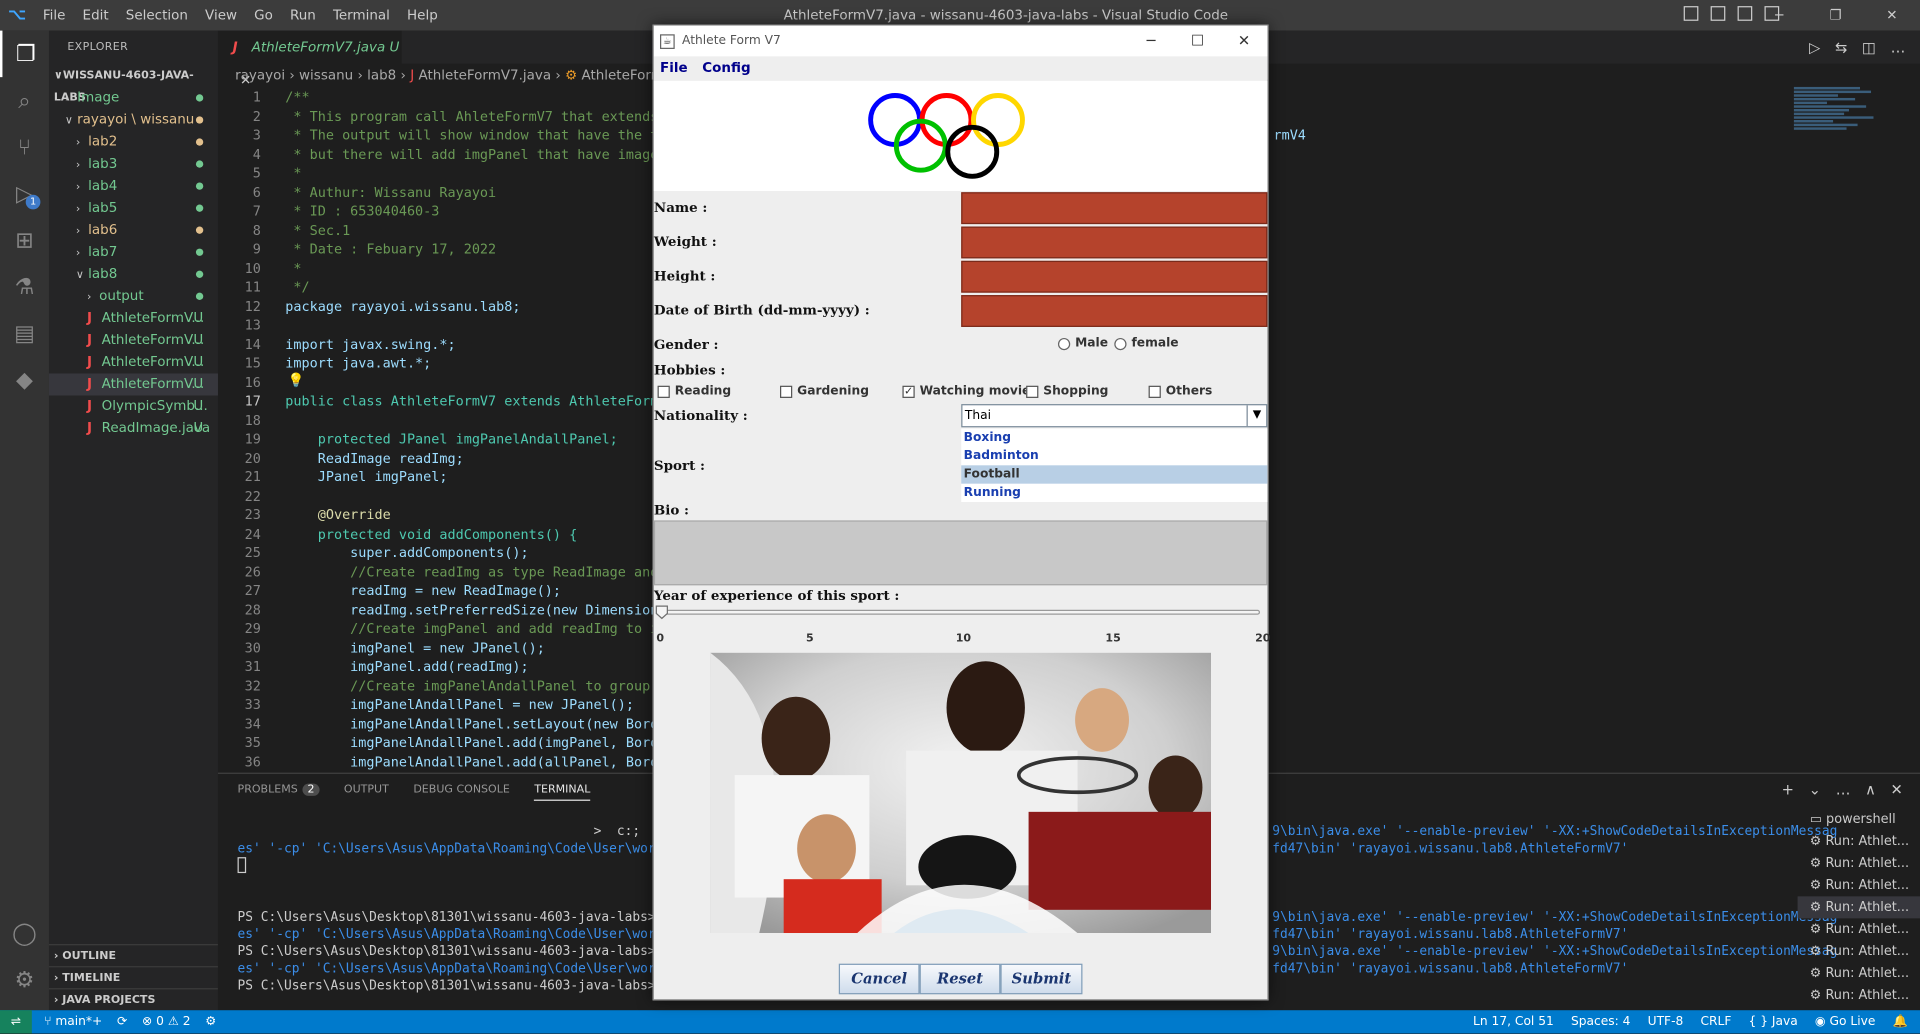 This screenshot has width=1920, height=1034. What do you see at coordinates (24, 933) in the screenshot?
I see `account-icon: ◯` at bounding box center [24, 933].